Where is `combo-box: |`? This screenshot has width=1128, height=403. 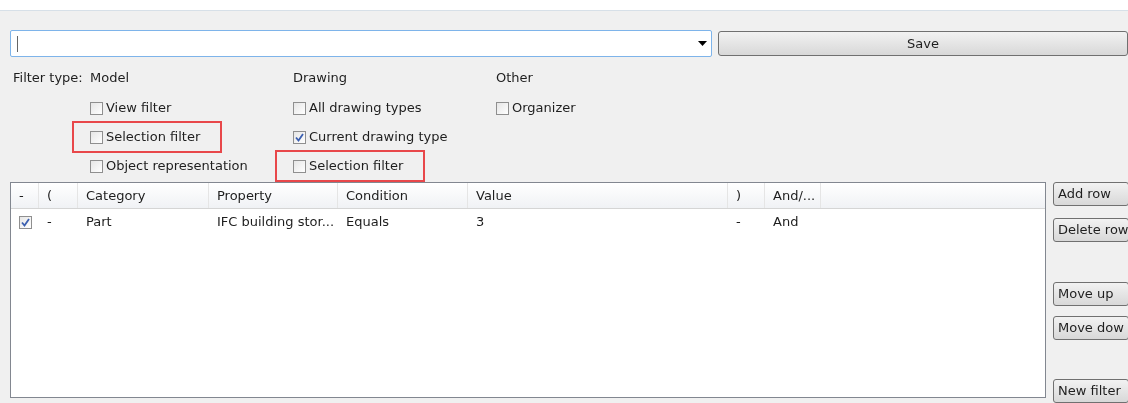 combo-box: | is located at coordinates (361, 43).